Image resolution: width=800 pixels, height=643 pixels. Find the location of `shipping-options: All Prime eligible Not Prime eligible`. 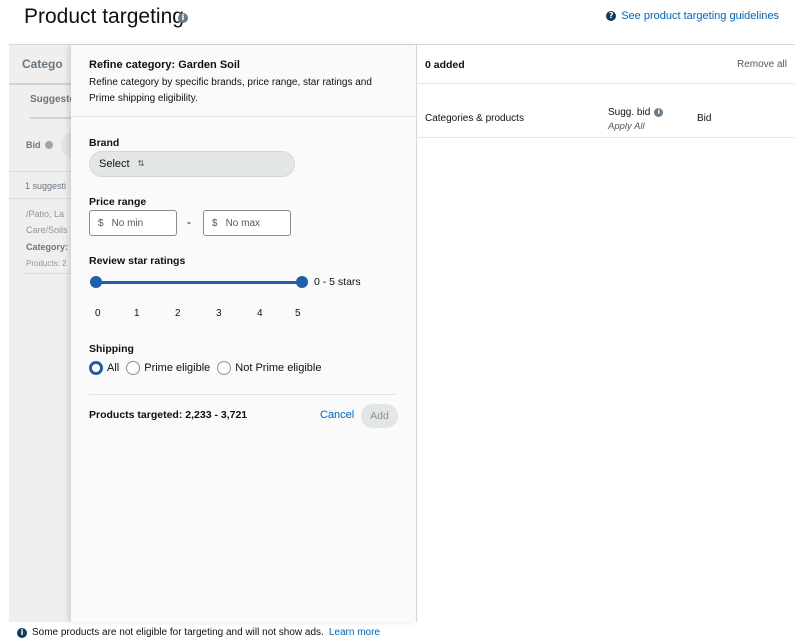

shipping-options: All Prime eligible Not Prime eligible is located at coordinates (208, 368).